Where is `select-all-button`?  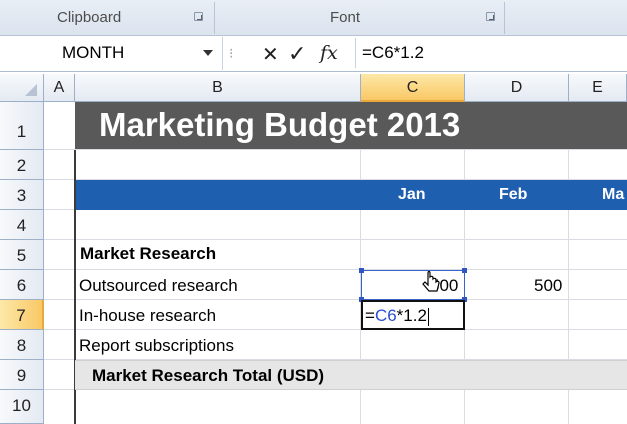 select-all-button is located at coordinates (22, 88).